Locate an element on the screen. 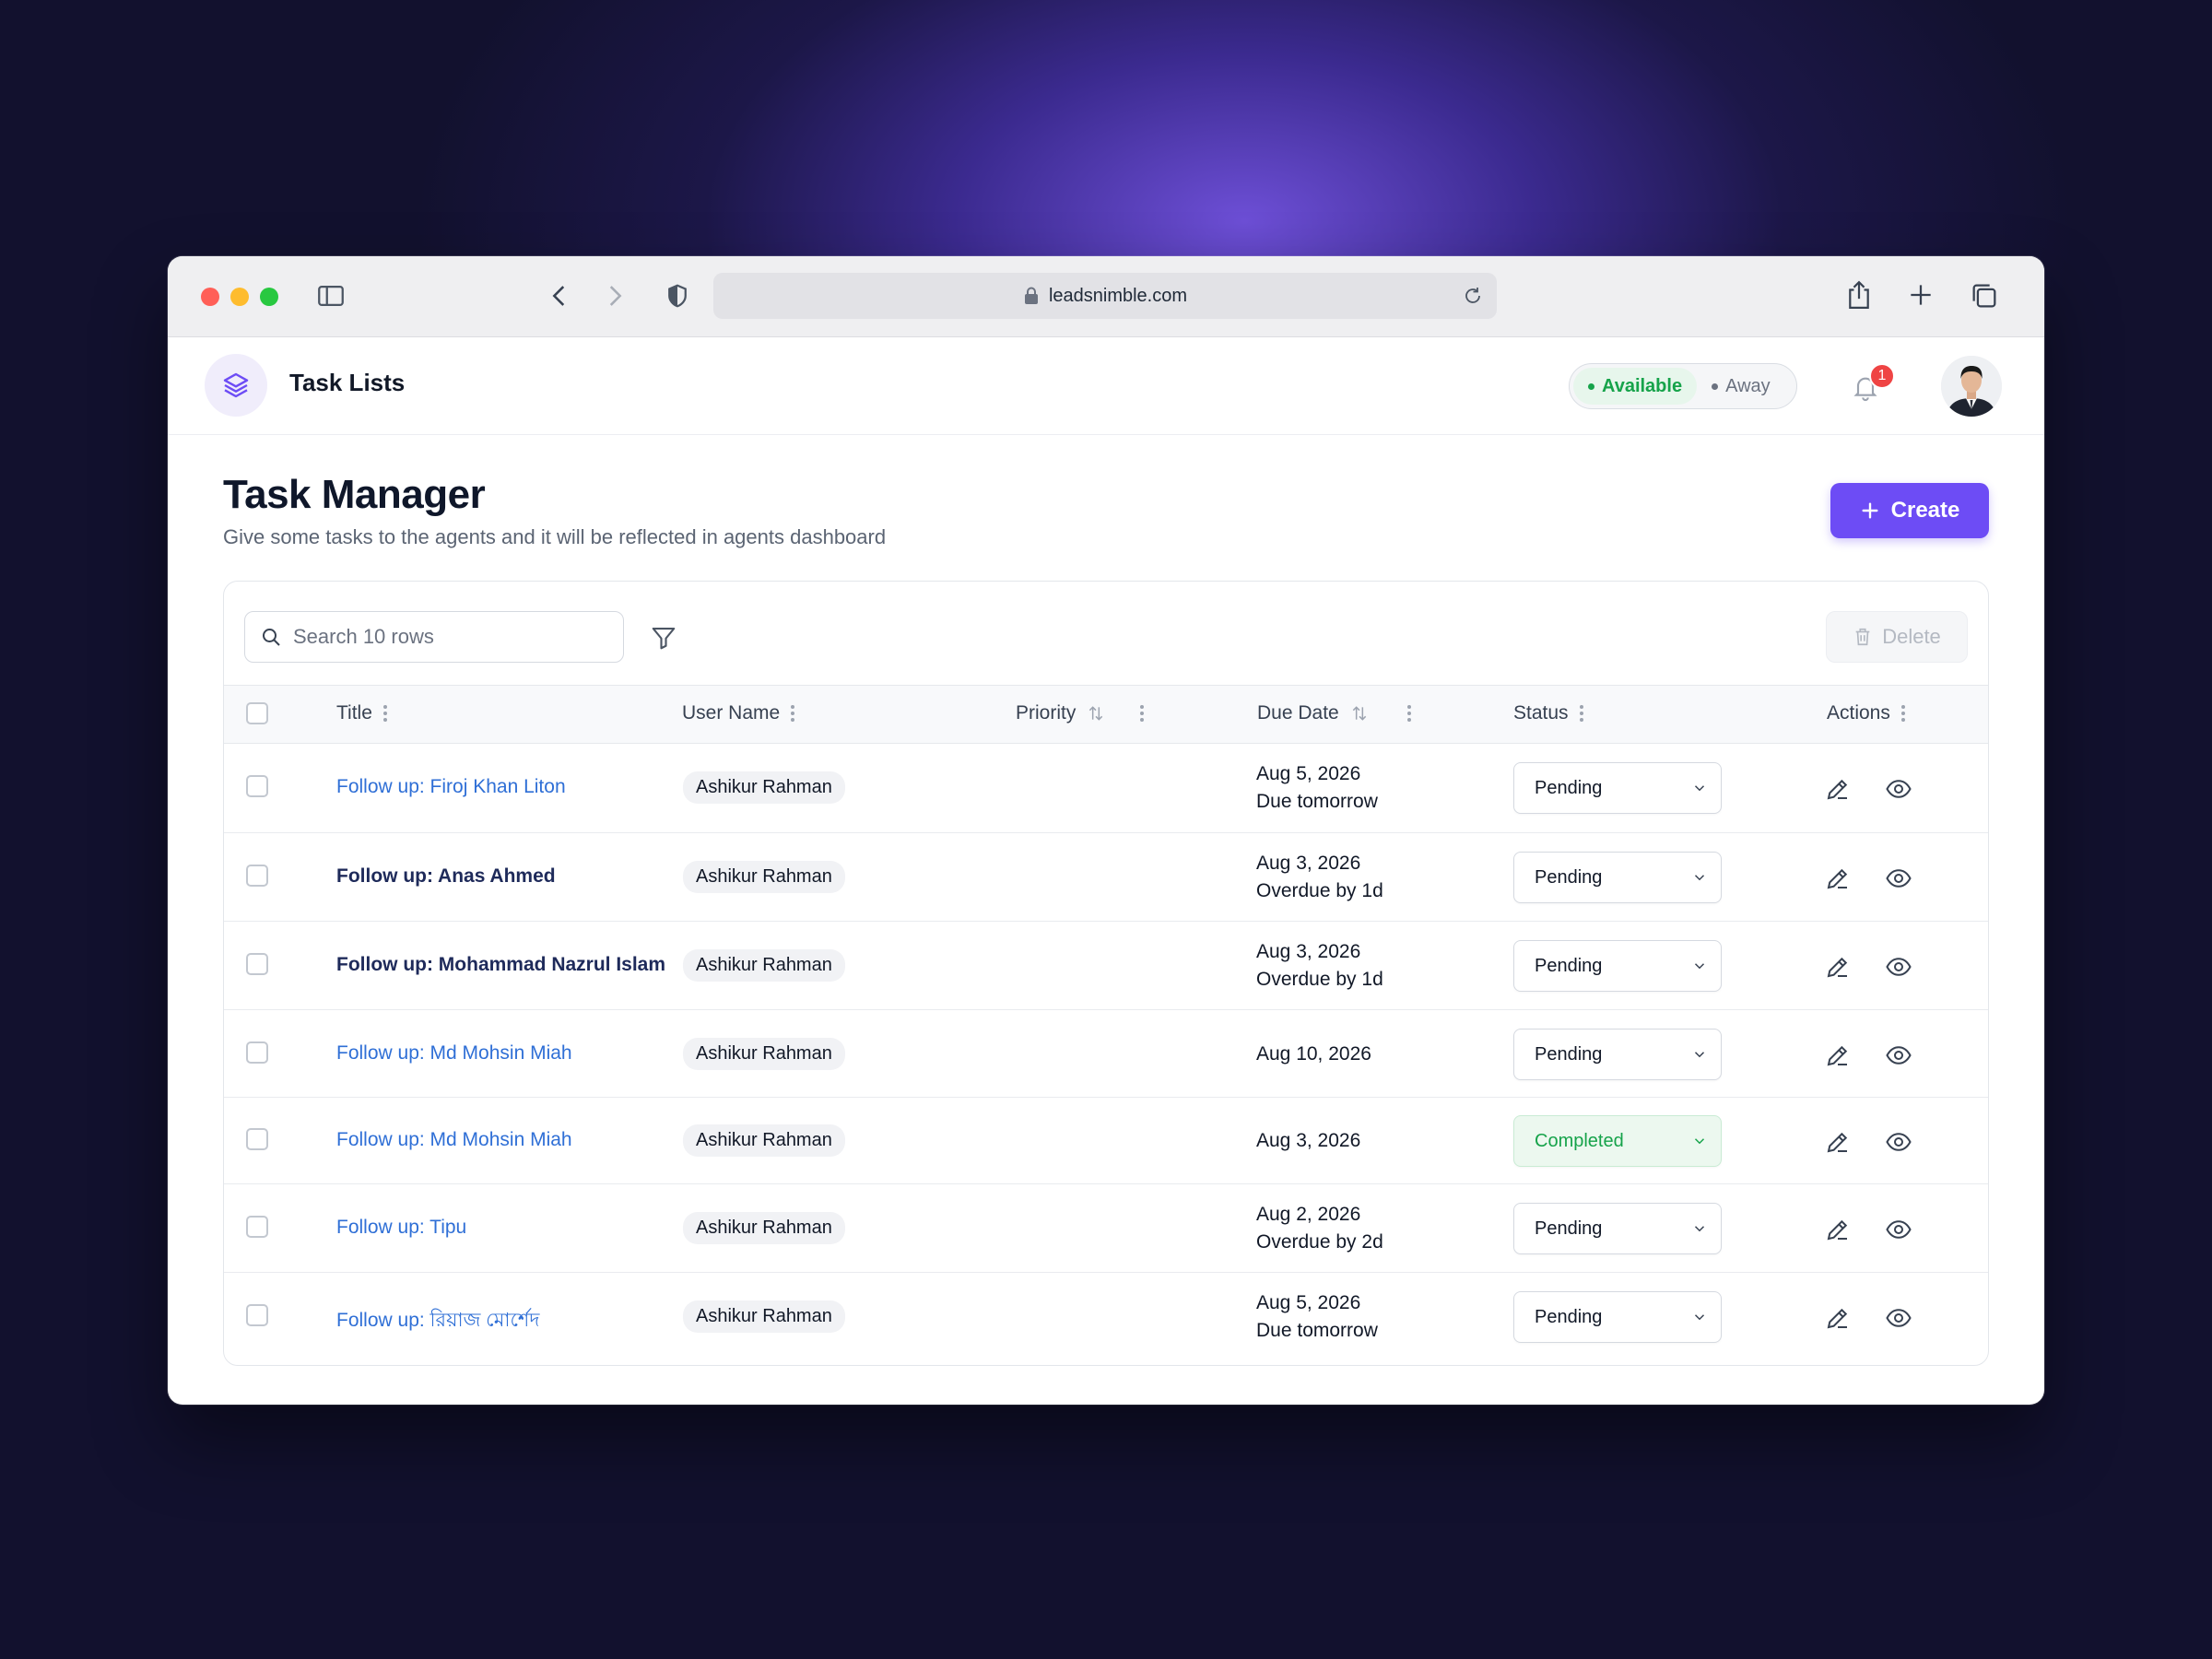 Image resolution: width=2212 pixels, height=1659 pixels. filter-icon is located at coordinates (663, 640).